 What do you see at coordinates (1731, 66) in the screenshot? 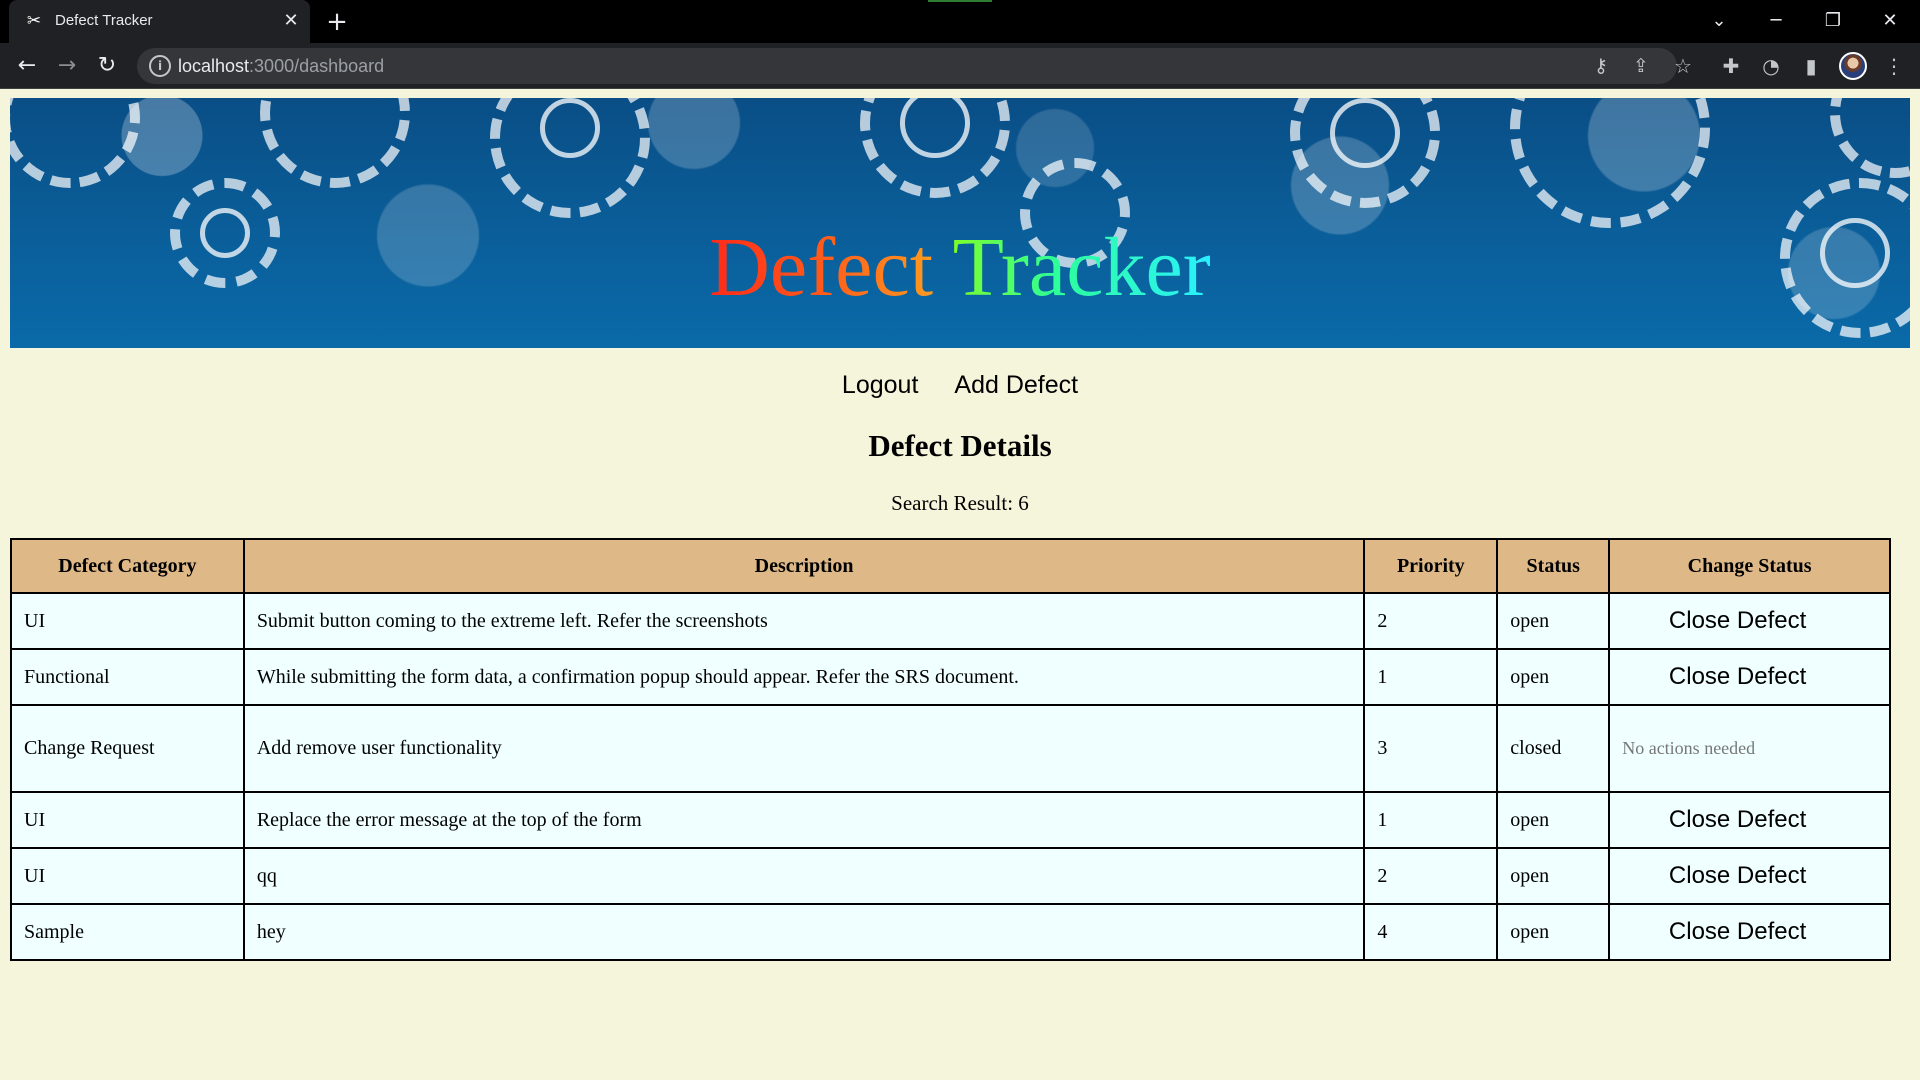
I see `extensions-icon: ✚` at bounding box center [1731, 66].